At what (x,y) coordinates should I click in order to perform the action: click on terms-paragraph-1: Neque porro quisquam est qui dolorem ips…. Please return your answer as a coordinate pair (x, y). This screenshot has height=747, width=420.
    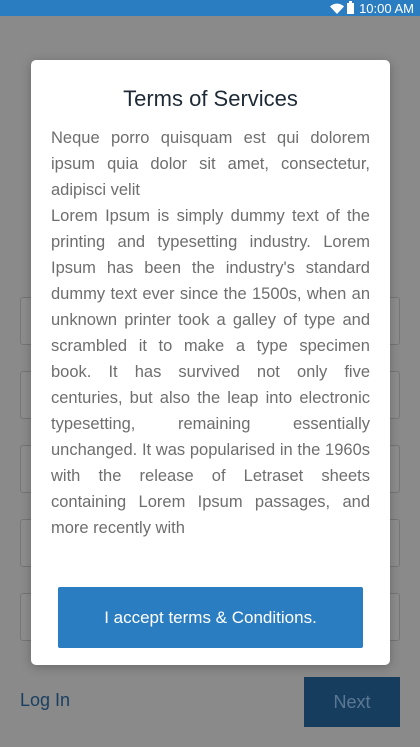
    Looking at the image, I should click on (210, 164).